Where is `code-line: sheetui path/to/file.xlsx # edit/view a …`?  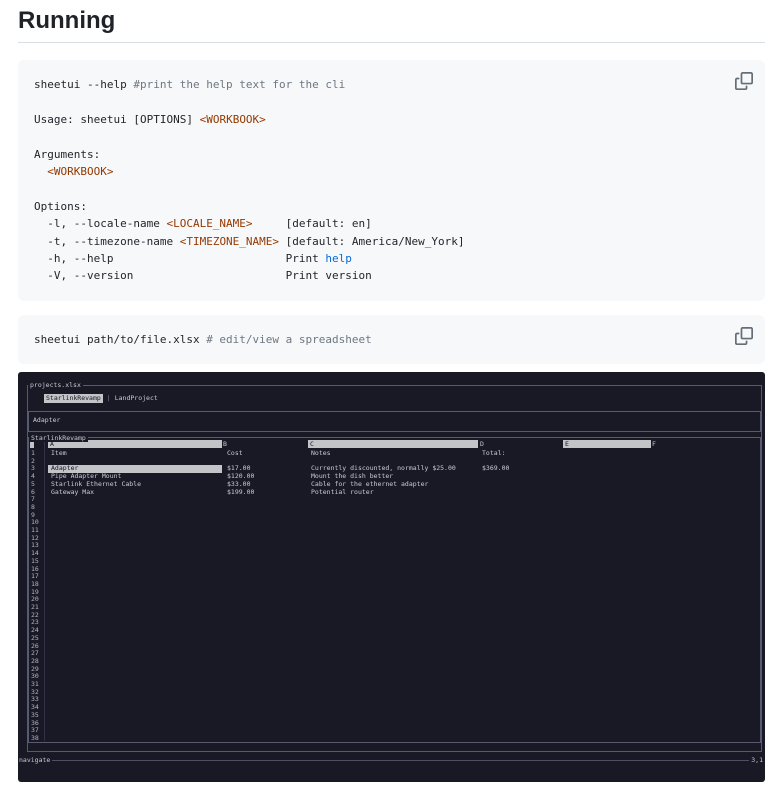 code-line: sheetui path/to/file.xlsx # edit/view a … is located at coordinates (391, 339).